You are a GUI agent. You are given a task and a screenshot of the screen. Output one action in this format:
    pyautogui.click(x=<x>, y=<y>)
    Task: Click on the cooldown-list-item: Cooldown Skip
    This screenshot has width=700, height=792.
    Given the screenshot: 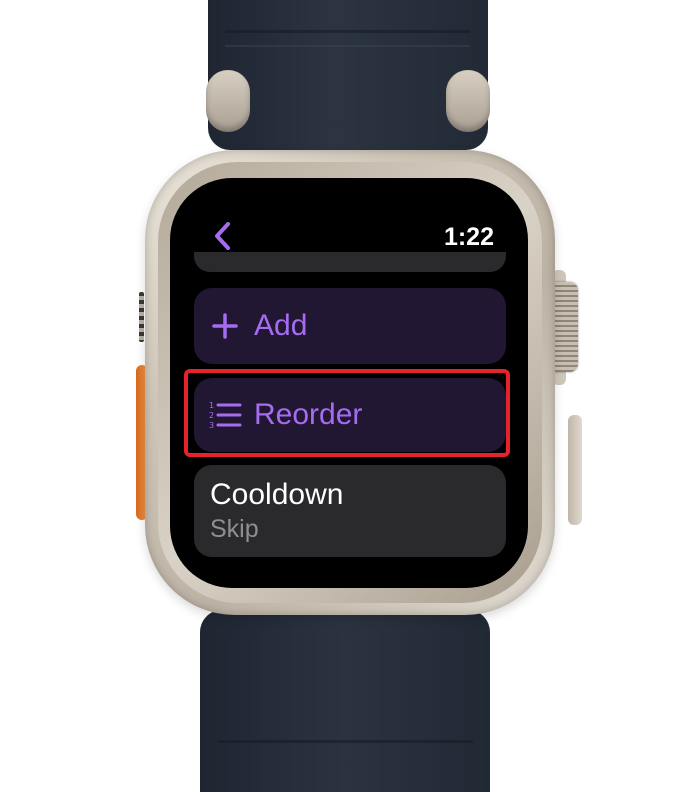 What is the action you would take?
    pyautogui.click(x=350, y=511)
    